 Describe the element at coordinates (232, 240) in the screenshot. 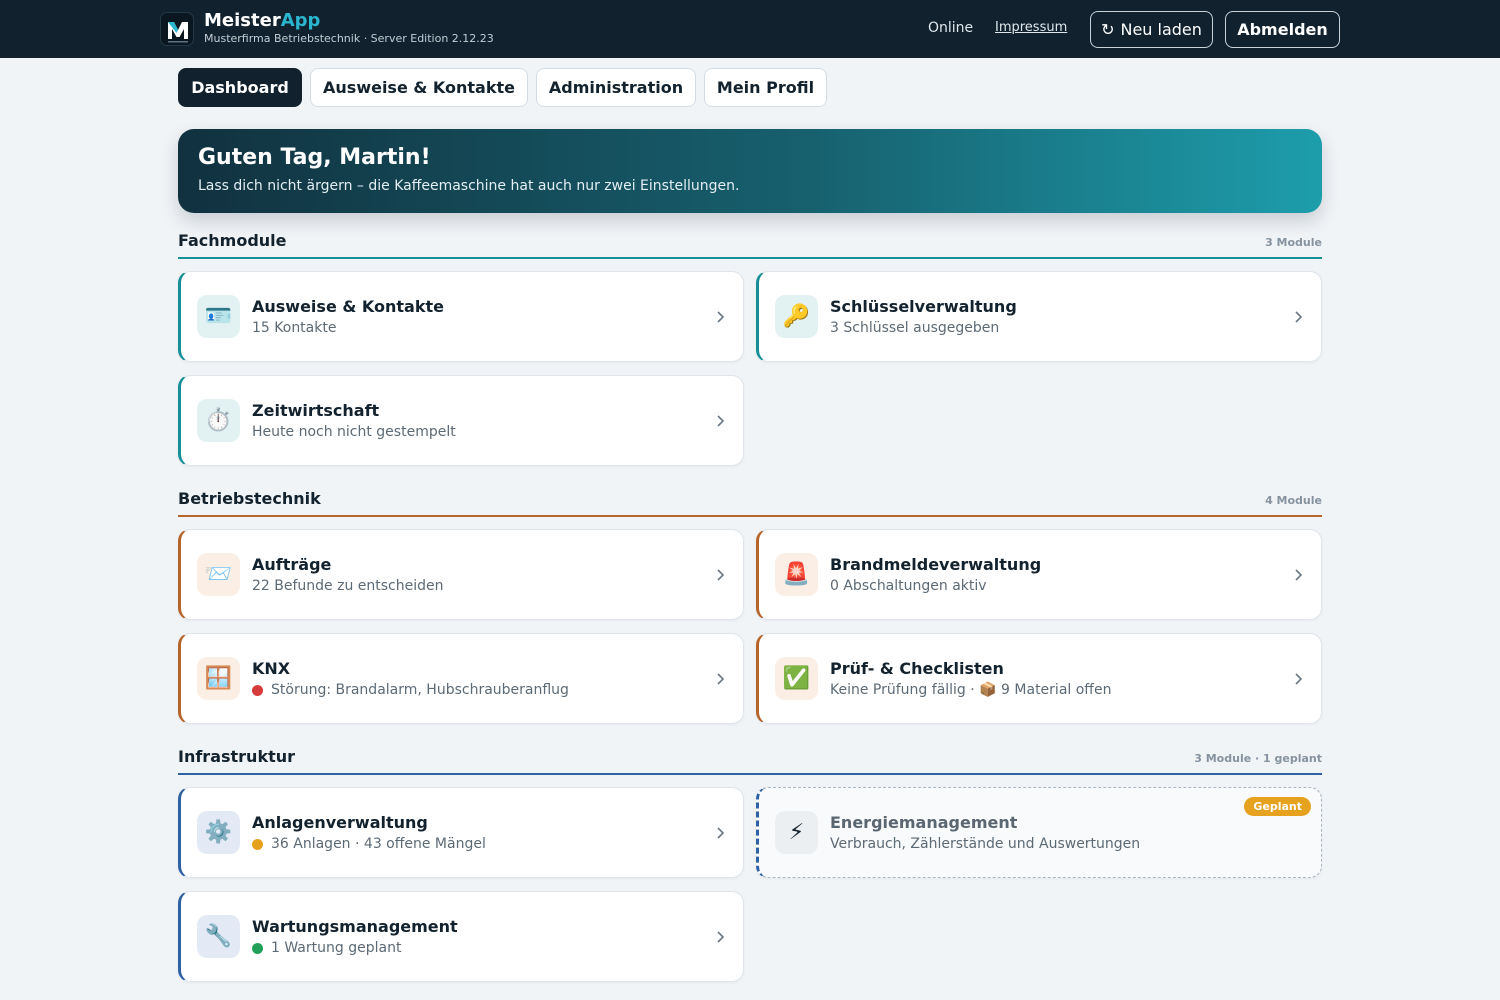

I see `section-title-fachmodule: Fachmodule` at that location.